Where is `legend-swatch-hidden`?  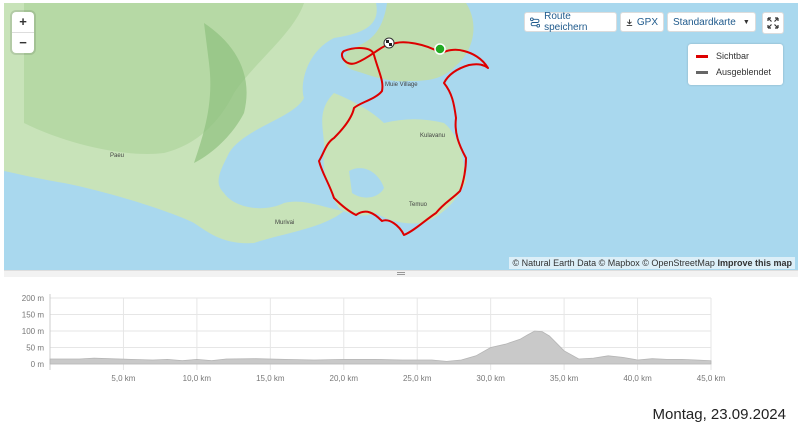 legend-swatch-hidden is located at coordinates (702, 72).